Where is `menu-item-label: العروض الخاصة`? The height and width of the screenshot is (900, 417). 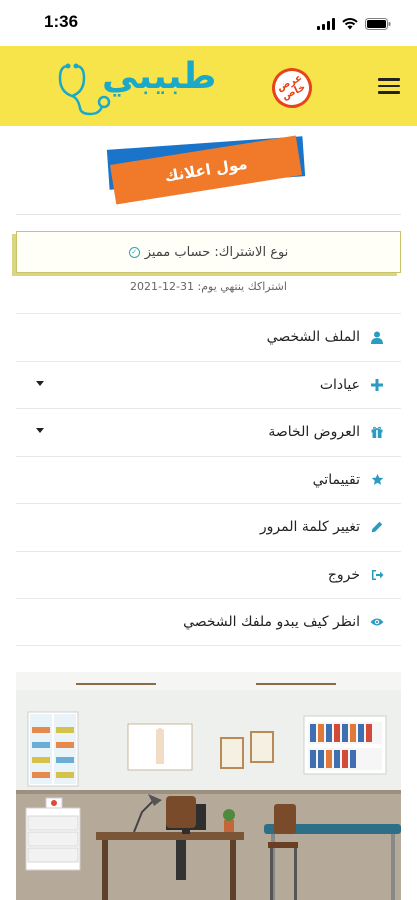 menu-item-label: العروض الخاصة is located at coordinates (314, 432).